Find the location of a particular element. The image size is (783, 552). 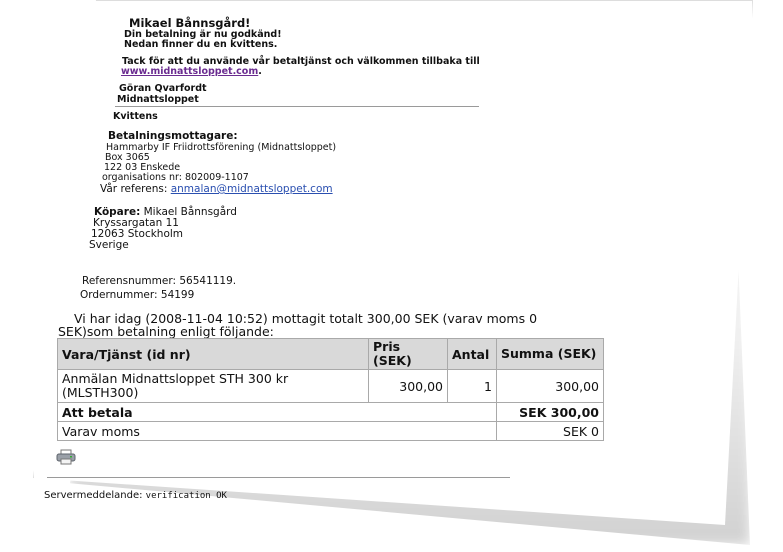

receipt-title: Kvittens is located at coordinates (135, 116).